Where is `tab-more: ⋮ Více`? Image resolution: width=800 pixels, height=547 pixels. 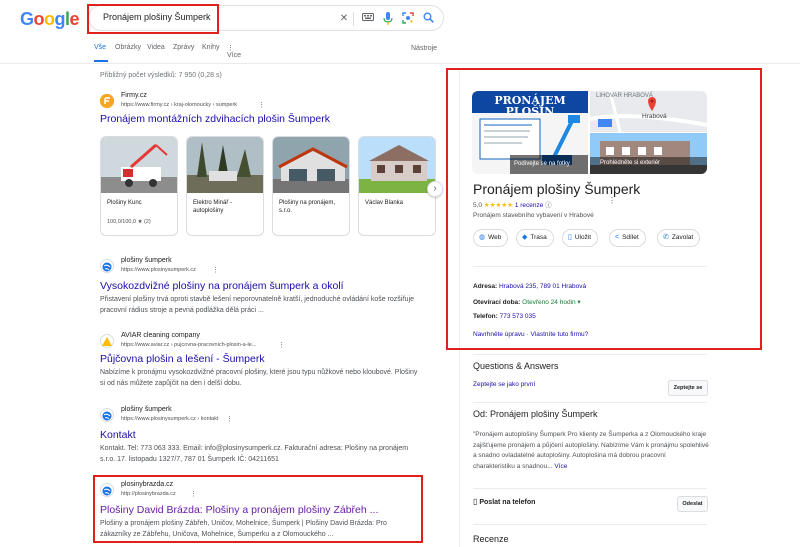 tab-more: ⋮ Více is located at coordinates (234, 51).